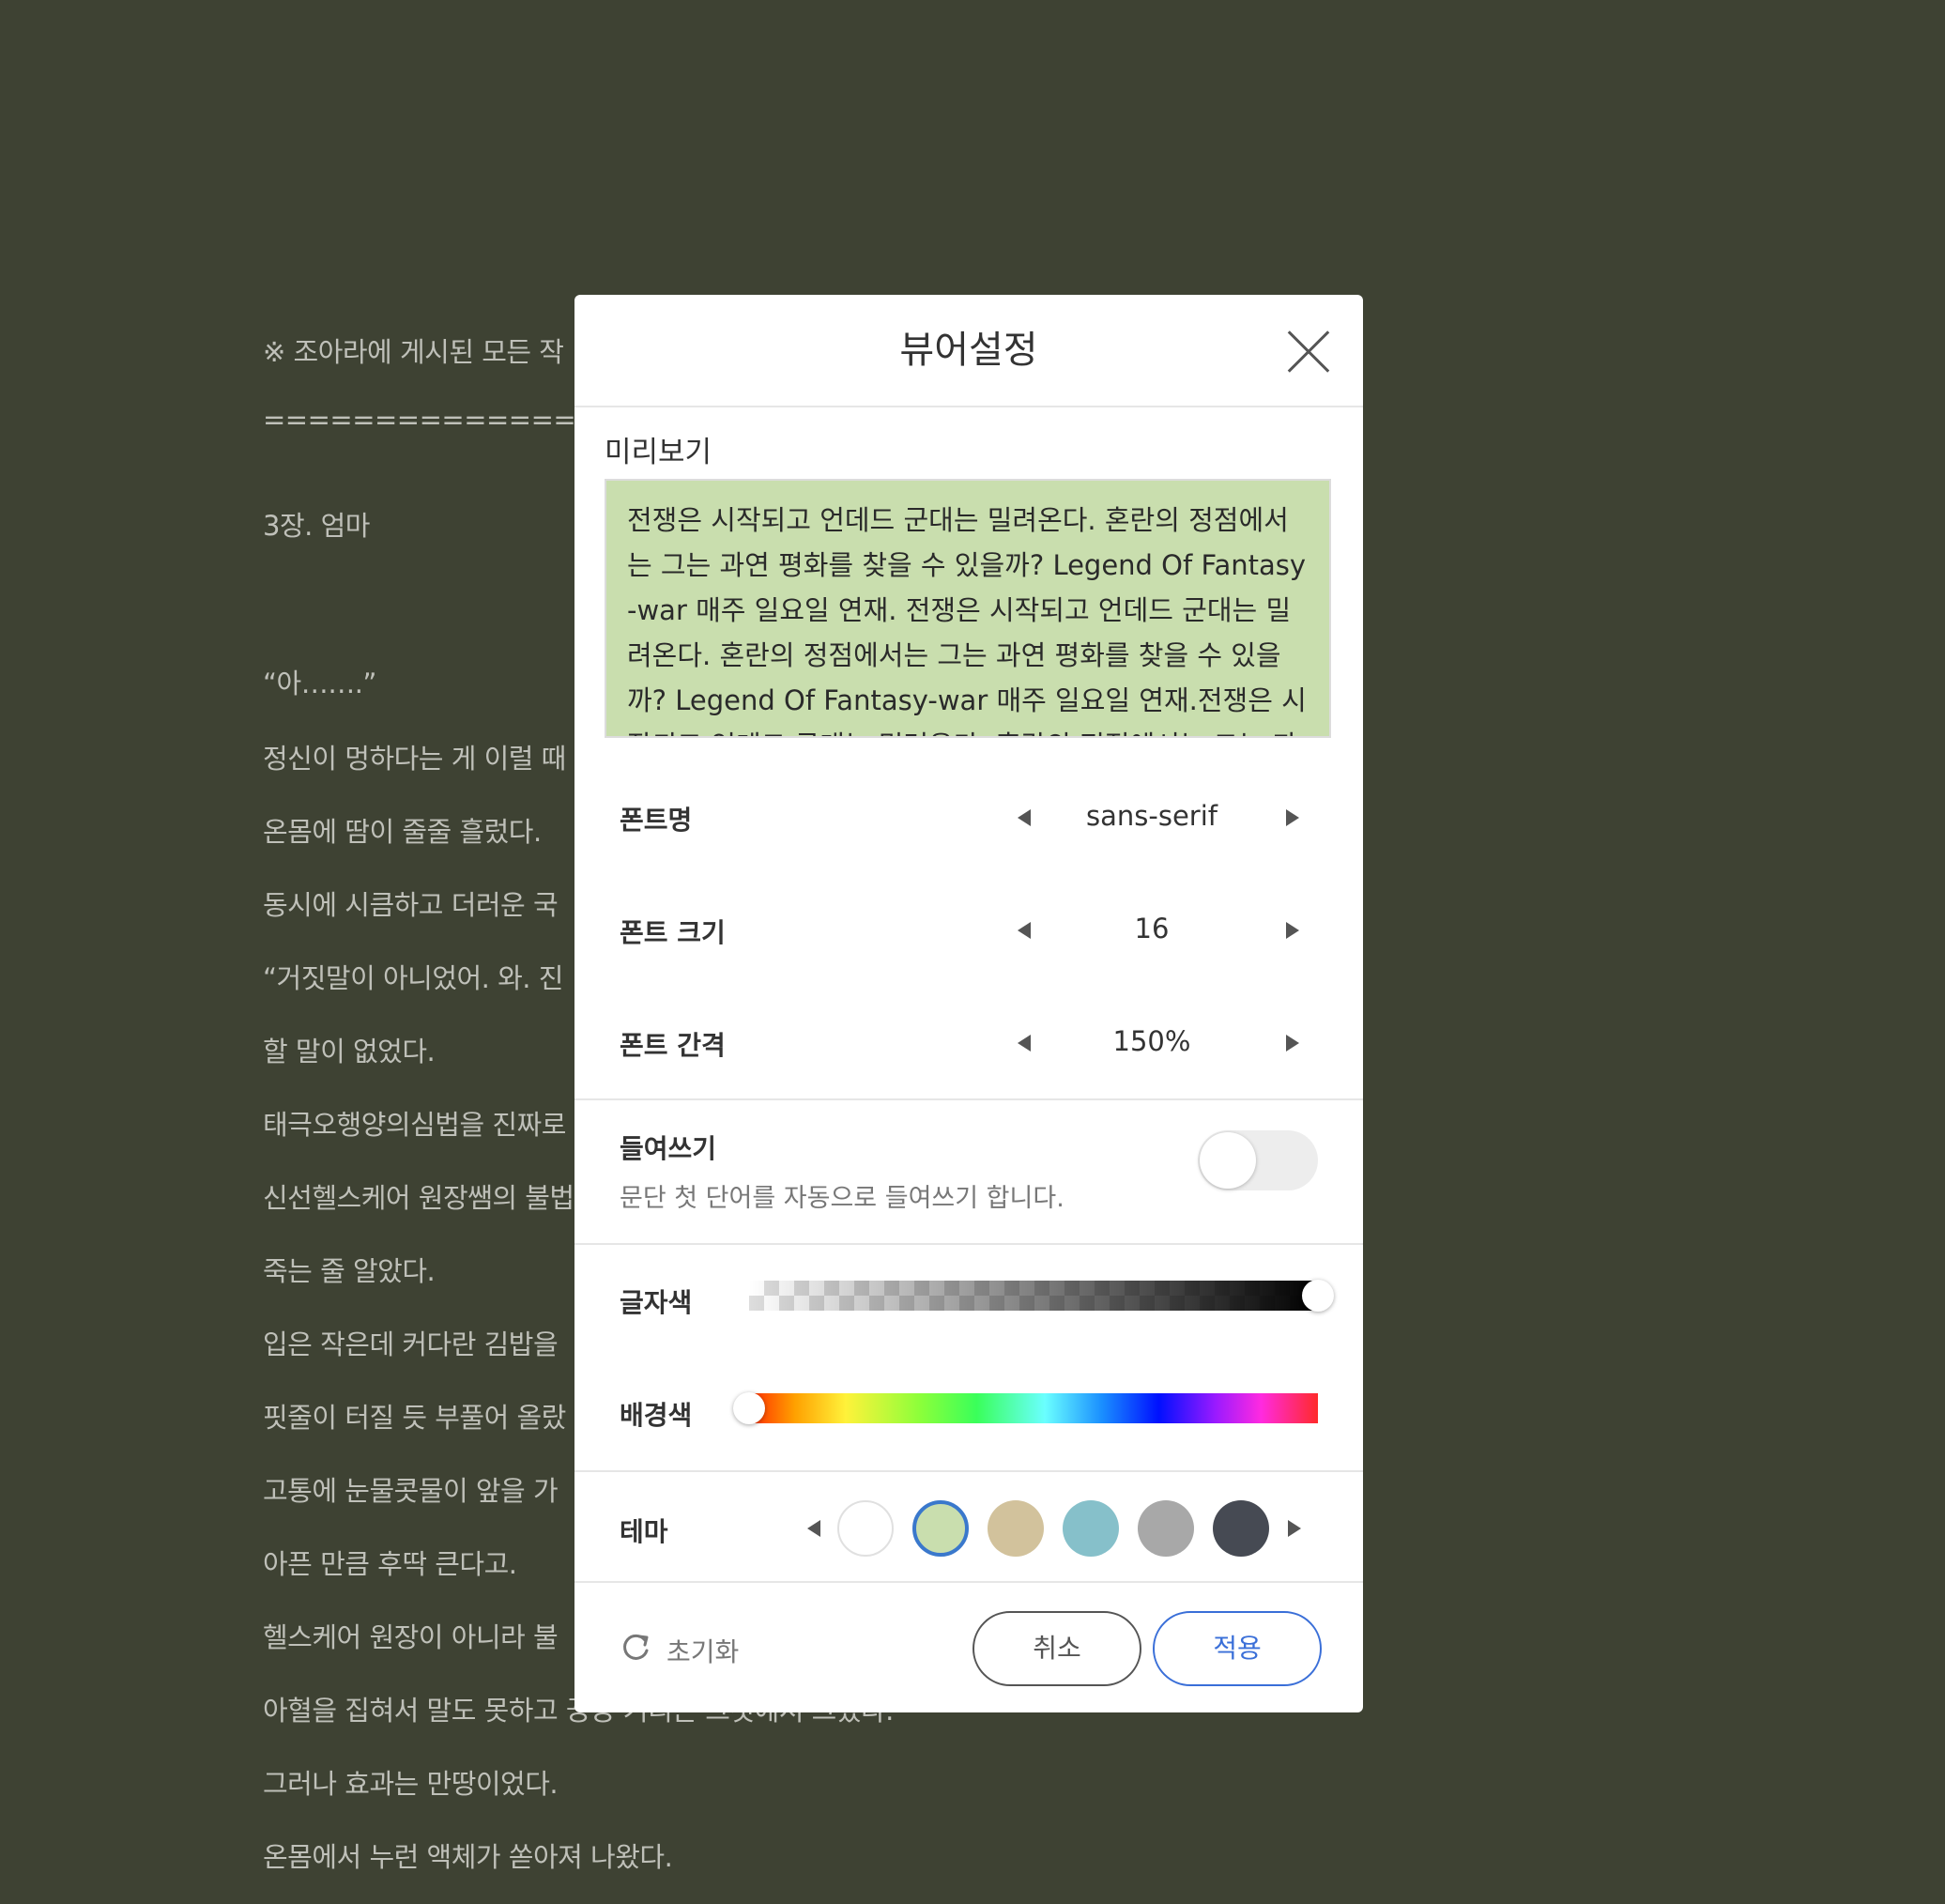 The width and height of the screenshot is (1945, 1904). Describe the element at coordinates (468, 1857) in the screenshot. I see `reader-line: 온몸에서 누런 액체가 쏟아져 나왔다.` at that location.